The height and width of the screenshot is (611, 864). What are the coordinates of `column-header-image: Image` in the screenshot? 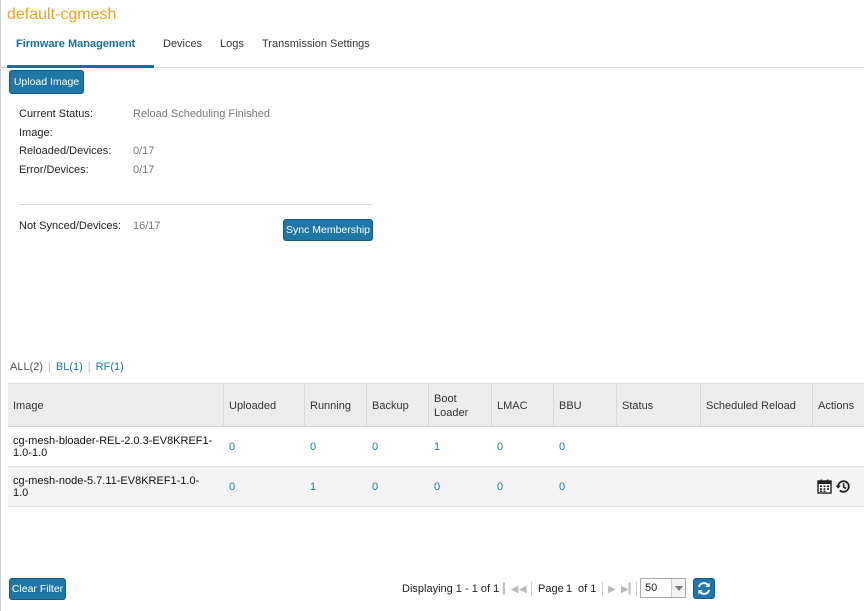 It's located at (116, 406).